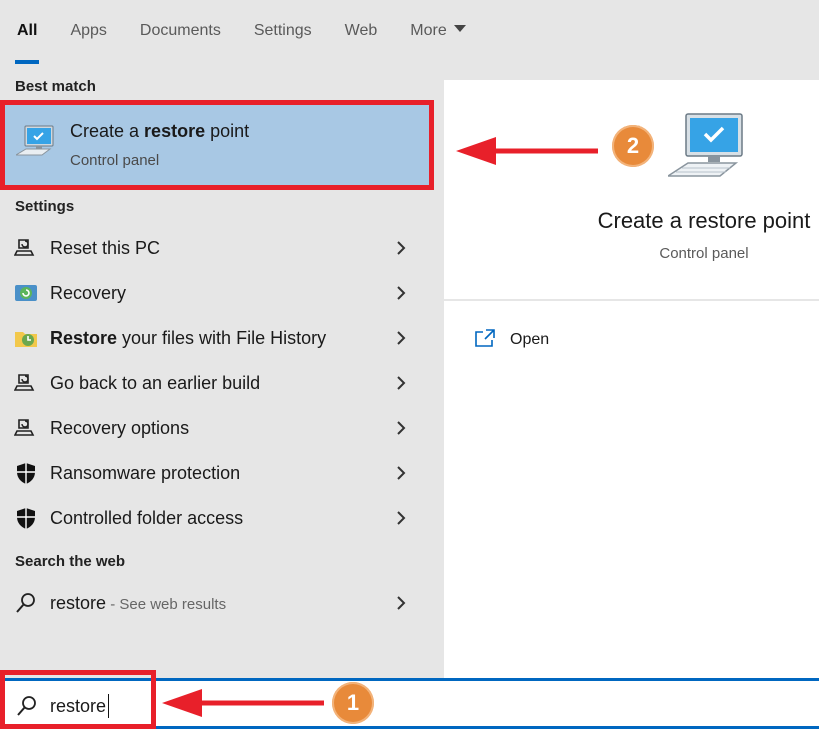  I want to click on settings-item-file-history: Restore your files with File History, so click(215, 338).